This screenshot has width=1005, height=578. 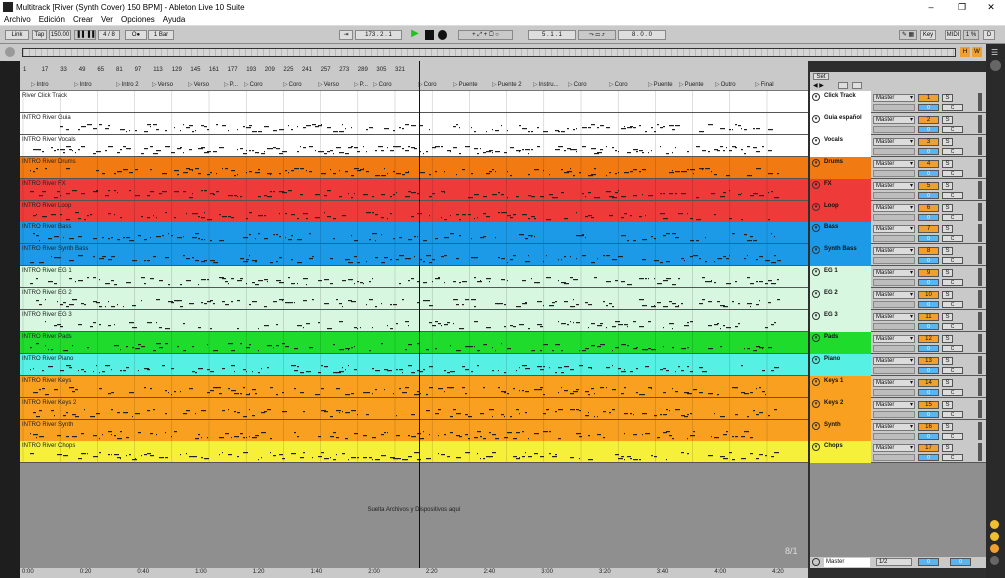 What do you see at coordinates (928, 448) in the screenshot?
I see `track-activator: 17` at bounding box center [928, 448].